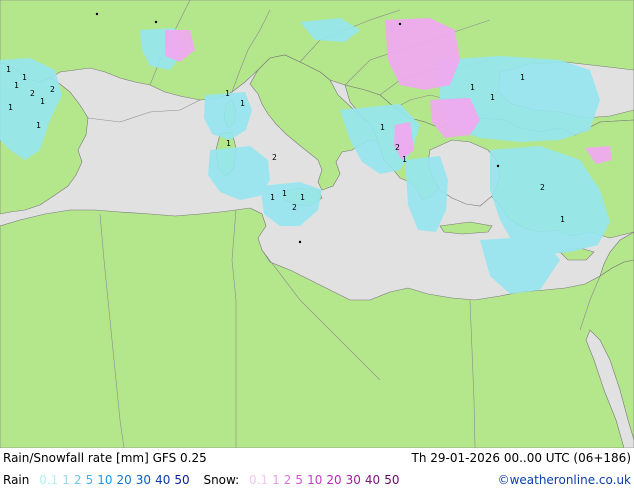 The height and width of the screenshot is (493, 634). What do you see at coordinates (392, 480) in the screenshot?
I see `snow-legend-value: 50` at bounding box center [392, 480].